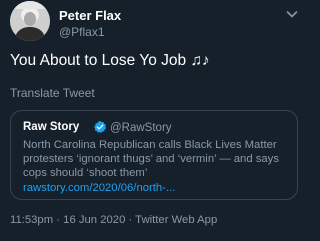 This screenshot has height=241, width=320. What do you see at coordinates (82, 32) in the screenshot?
I see `author-handle: @Pflax1` at bounding box center [82, 32].